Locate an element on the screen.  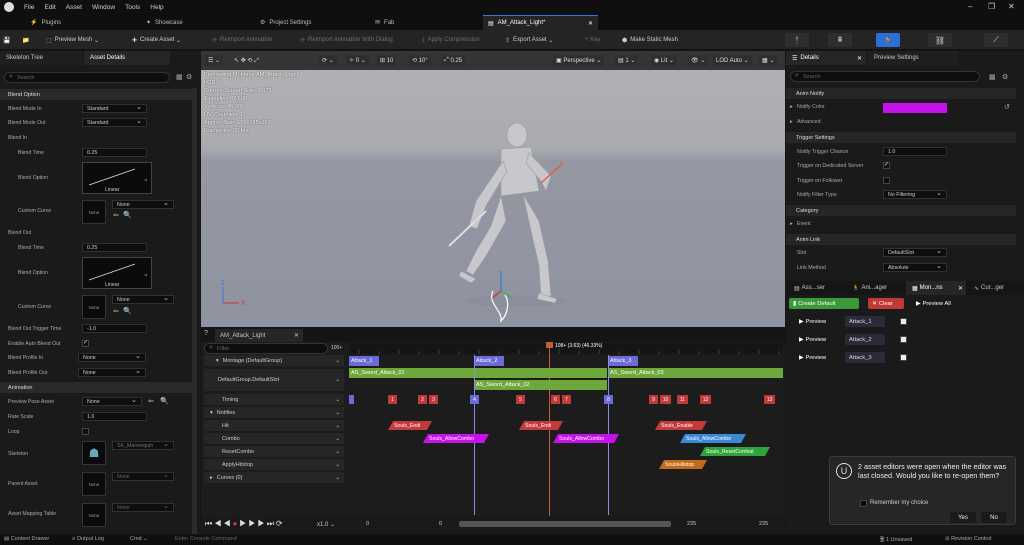
notify-reset-combat: Souls_ResetCombat is located at coordinates (735, 451).